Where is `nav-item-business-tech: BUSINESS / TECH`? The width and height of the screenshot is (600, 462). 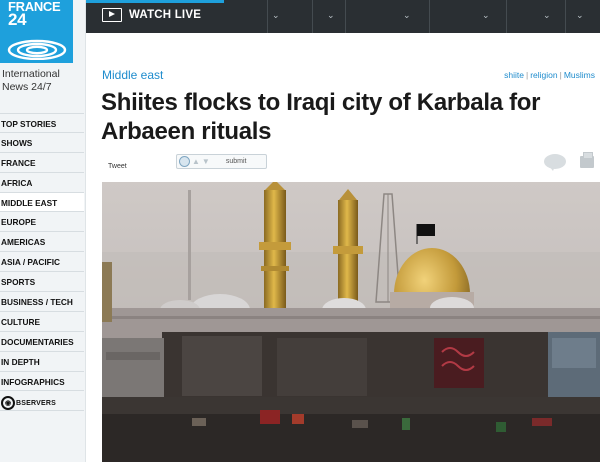
nav-item-business-tech: BUSINESS / TECH is located at coordinates (42, 302).